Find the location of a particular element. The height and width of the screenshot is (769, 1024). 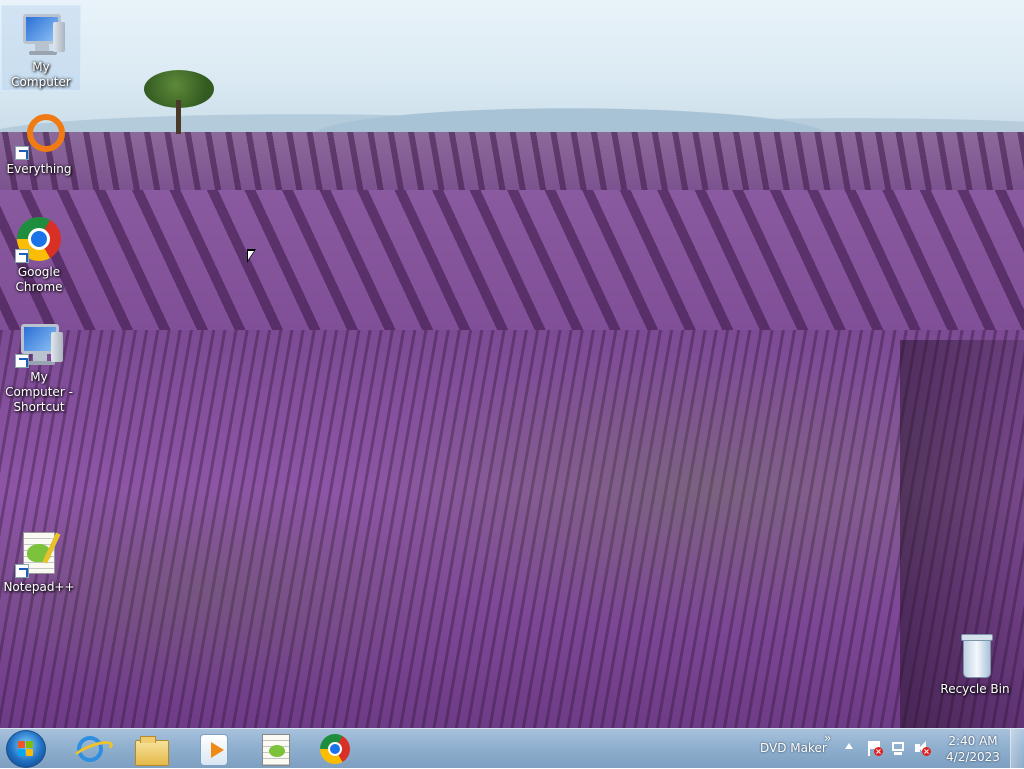

start-button is located at coordinates (26, 749).